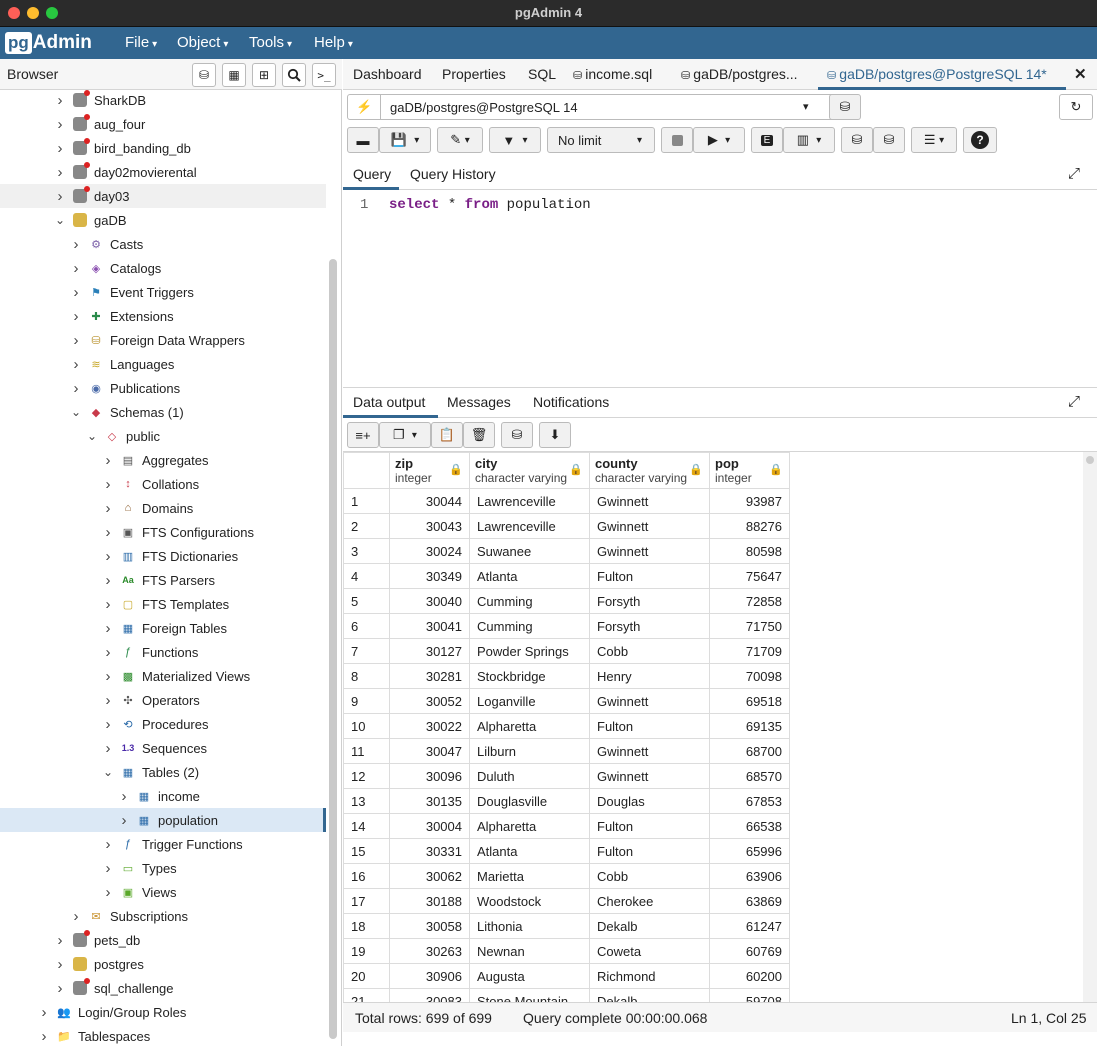  Describe the element at coordinates (845, 107) in the screenshot. I see `new-connection-button: ⛁` at that location.